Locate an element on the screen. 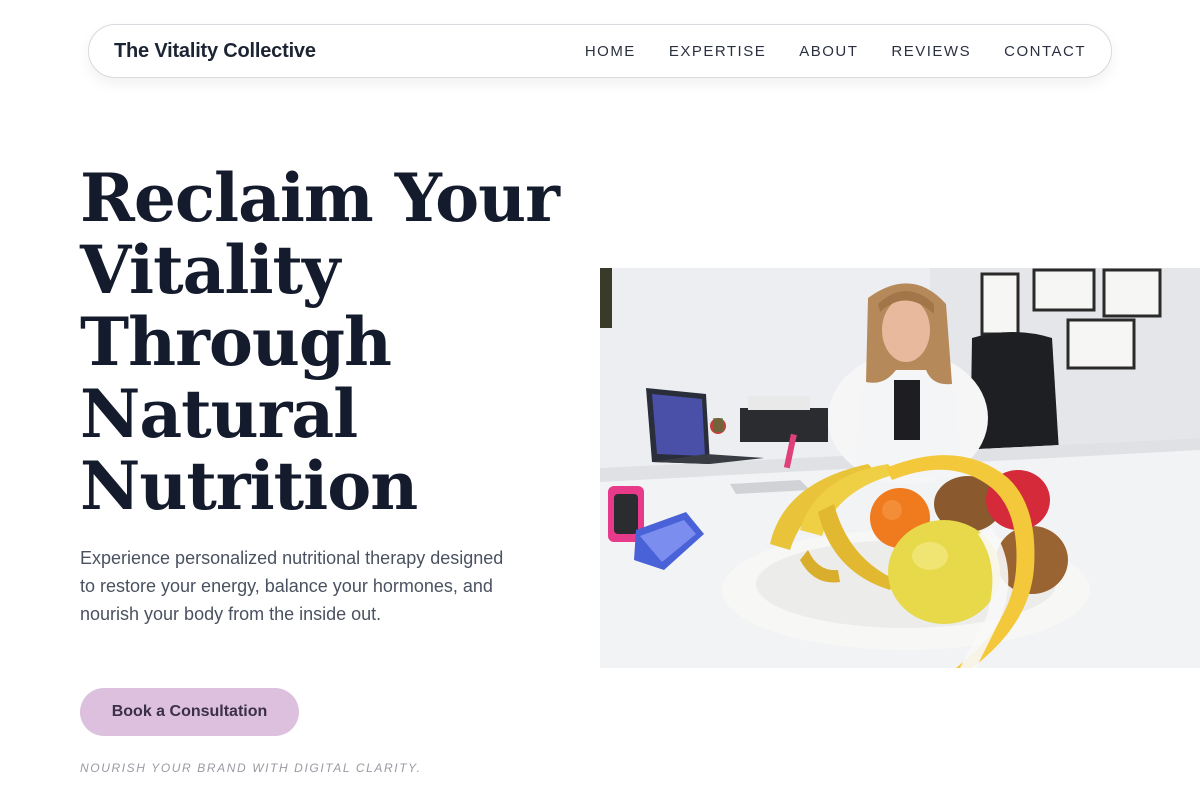 This screenshot has width=1200, height=800. nav-links: HOME EXPERTISE ABOUT REVIEWS CONTACT is located at coordinates (835, 51).